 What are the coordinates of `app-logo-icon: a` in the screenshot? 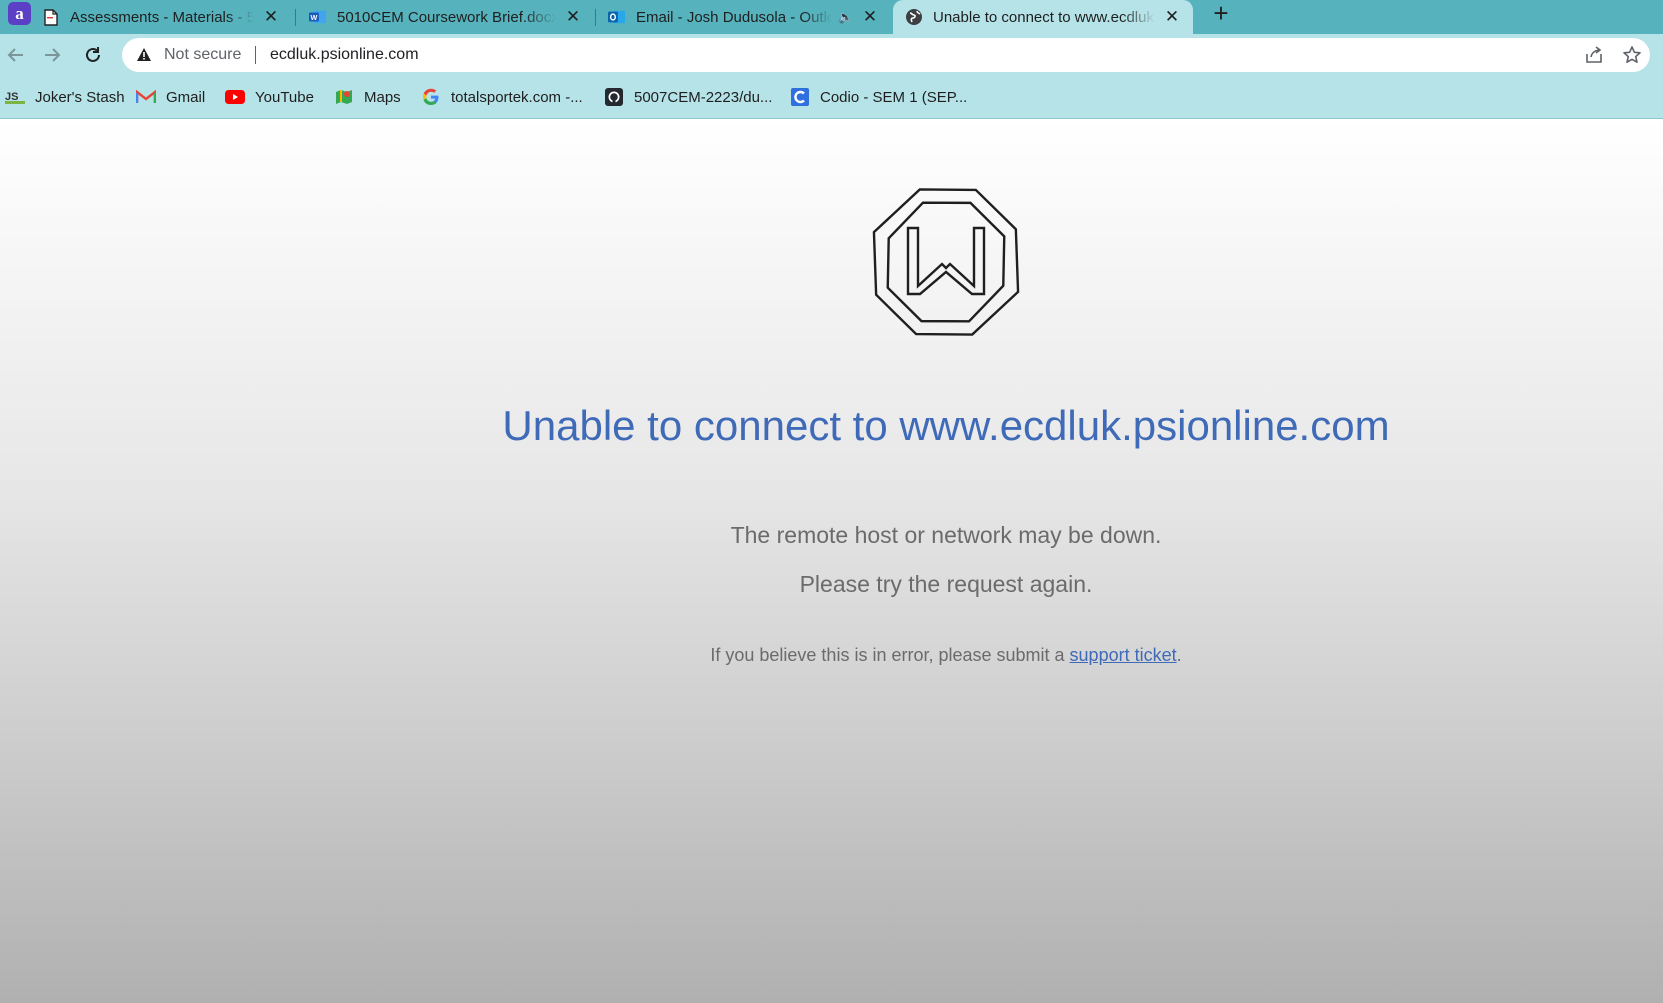 It's located at (19, 13).